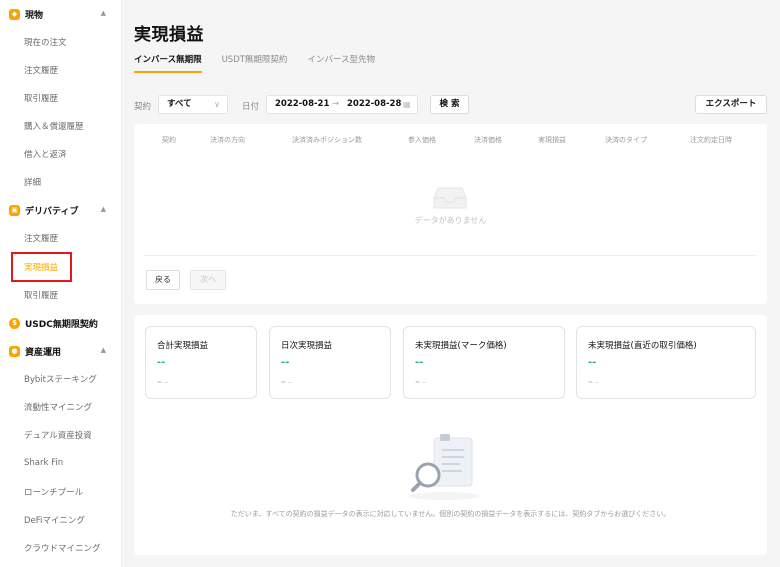 Image resolution: width=780 pixels, height=567 pixels. I want to click on date-filter-label: 日付, so click(251, 107).